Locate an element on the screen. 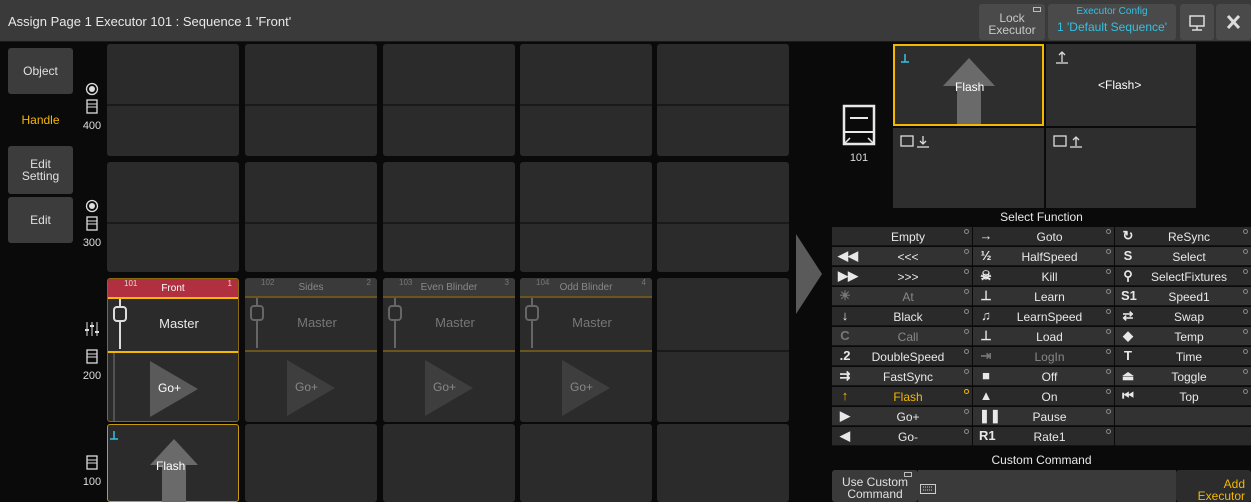 The image size is (1251, 502). select-function-title: Select Function is located at coordinates (1041, 217).